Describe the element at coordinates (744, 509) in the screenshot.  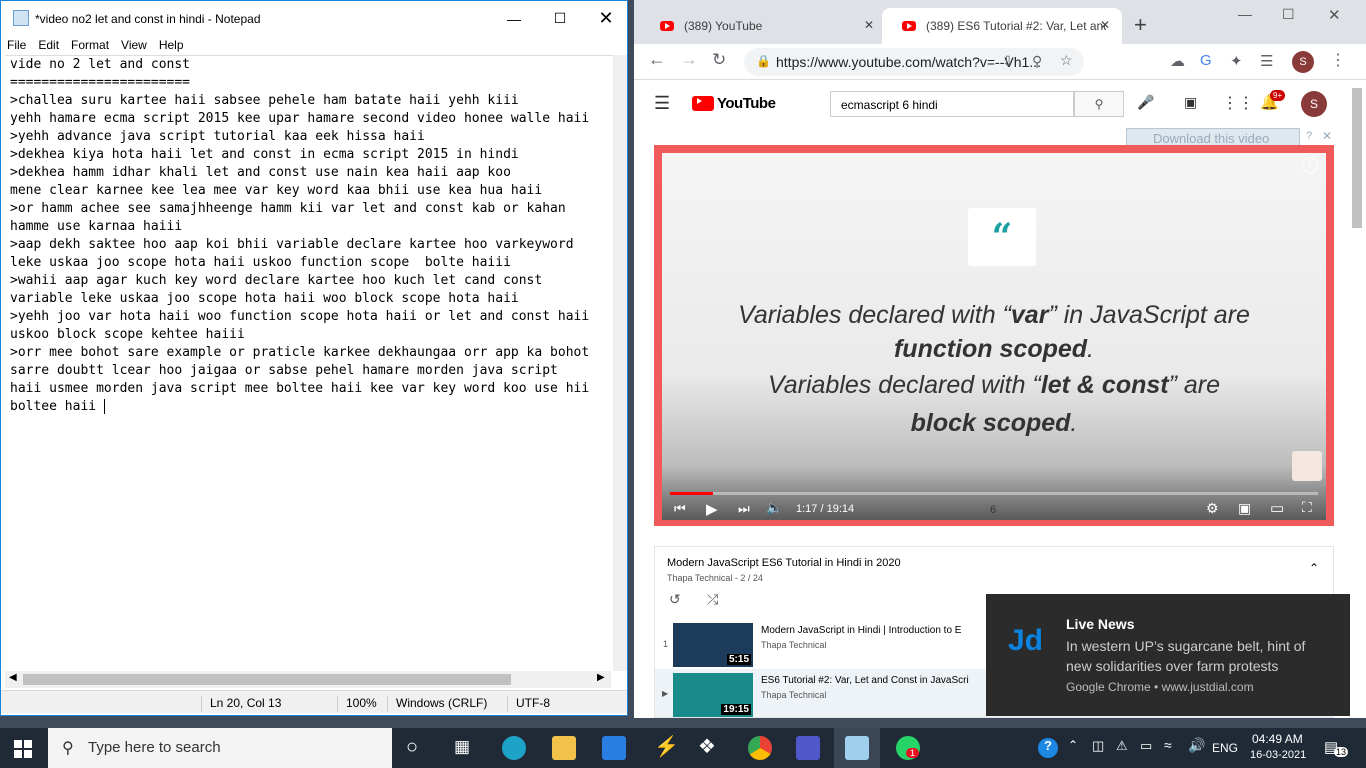
I see `next-icon: ⏭` at that location.